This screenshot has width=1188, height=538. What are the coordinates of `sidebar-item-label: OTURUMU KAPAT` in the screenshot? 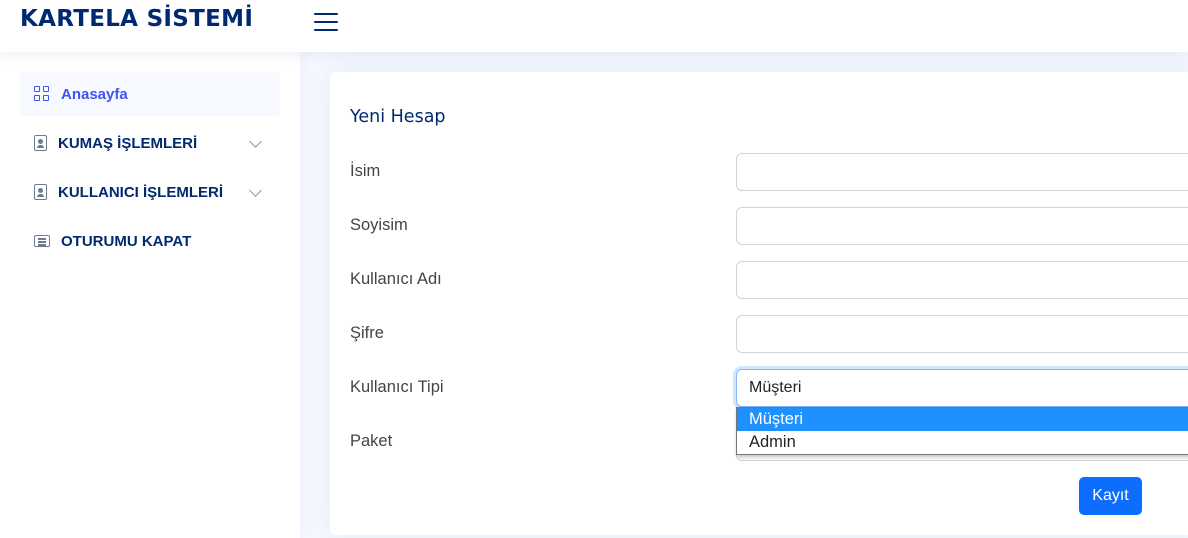 It's located at (126, 241).